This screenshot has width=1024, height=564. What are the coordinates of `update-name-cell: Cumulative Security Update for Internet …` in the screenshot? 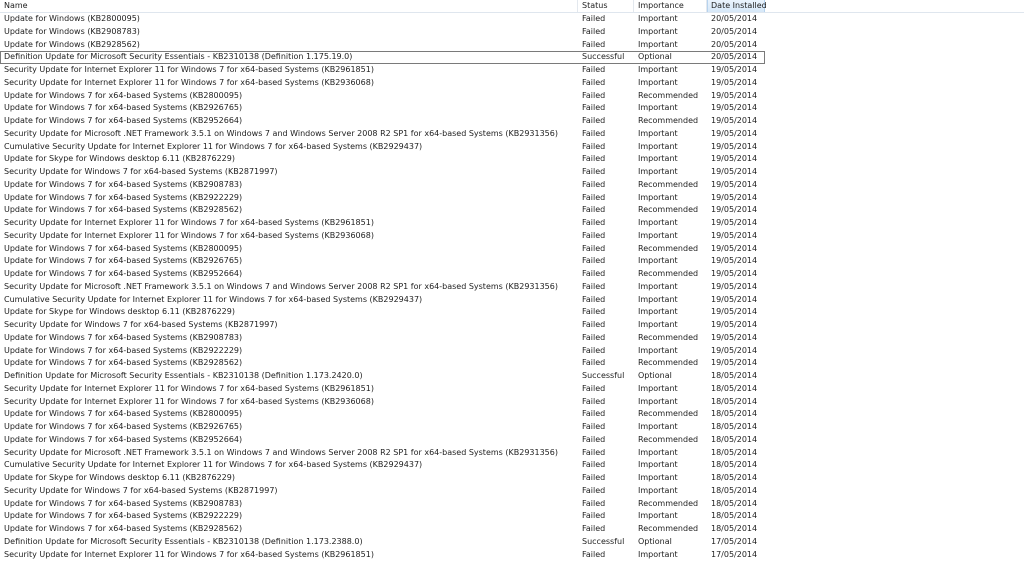 It's located at (213, 465).